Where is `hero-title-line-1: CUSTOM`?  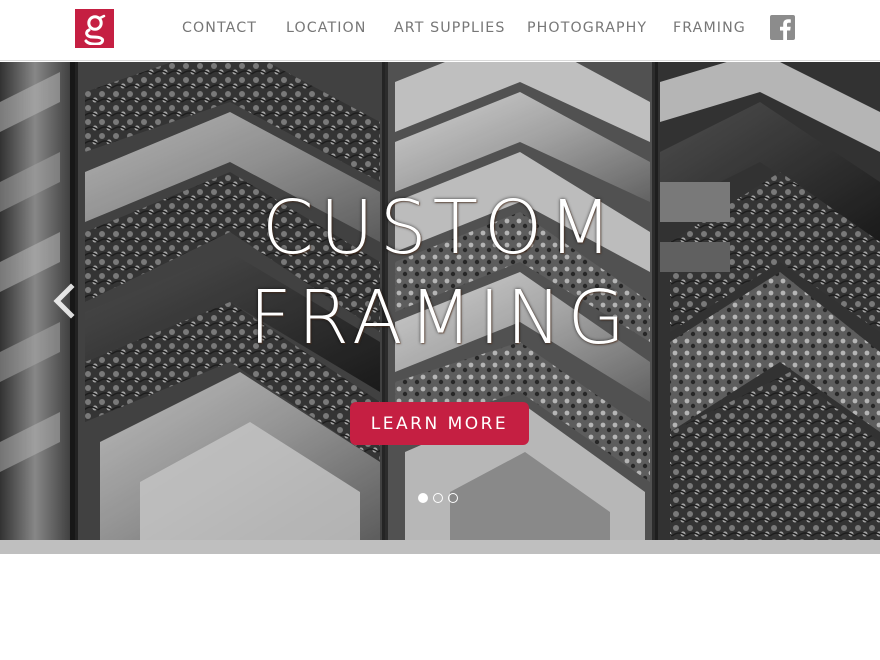 hero-title-line-1: CUSTOM is located at coordinates (440, 228).